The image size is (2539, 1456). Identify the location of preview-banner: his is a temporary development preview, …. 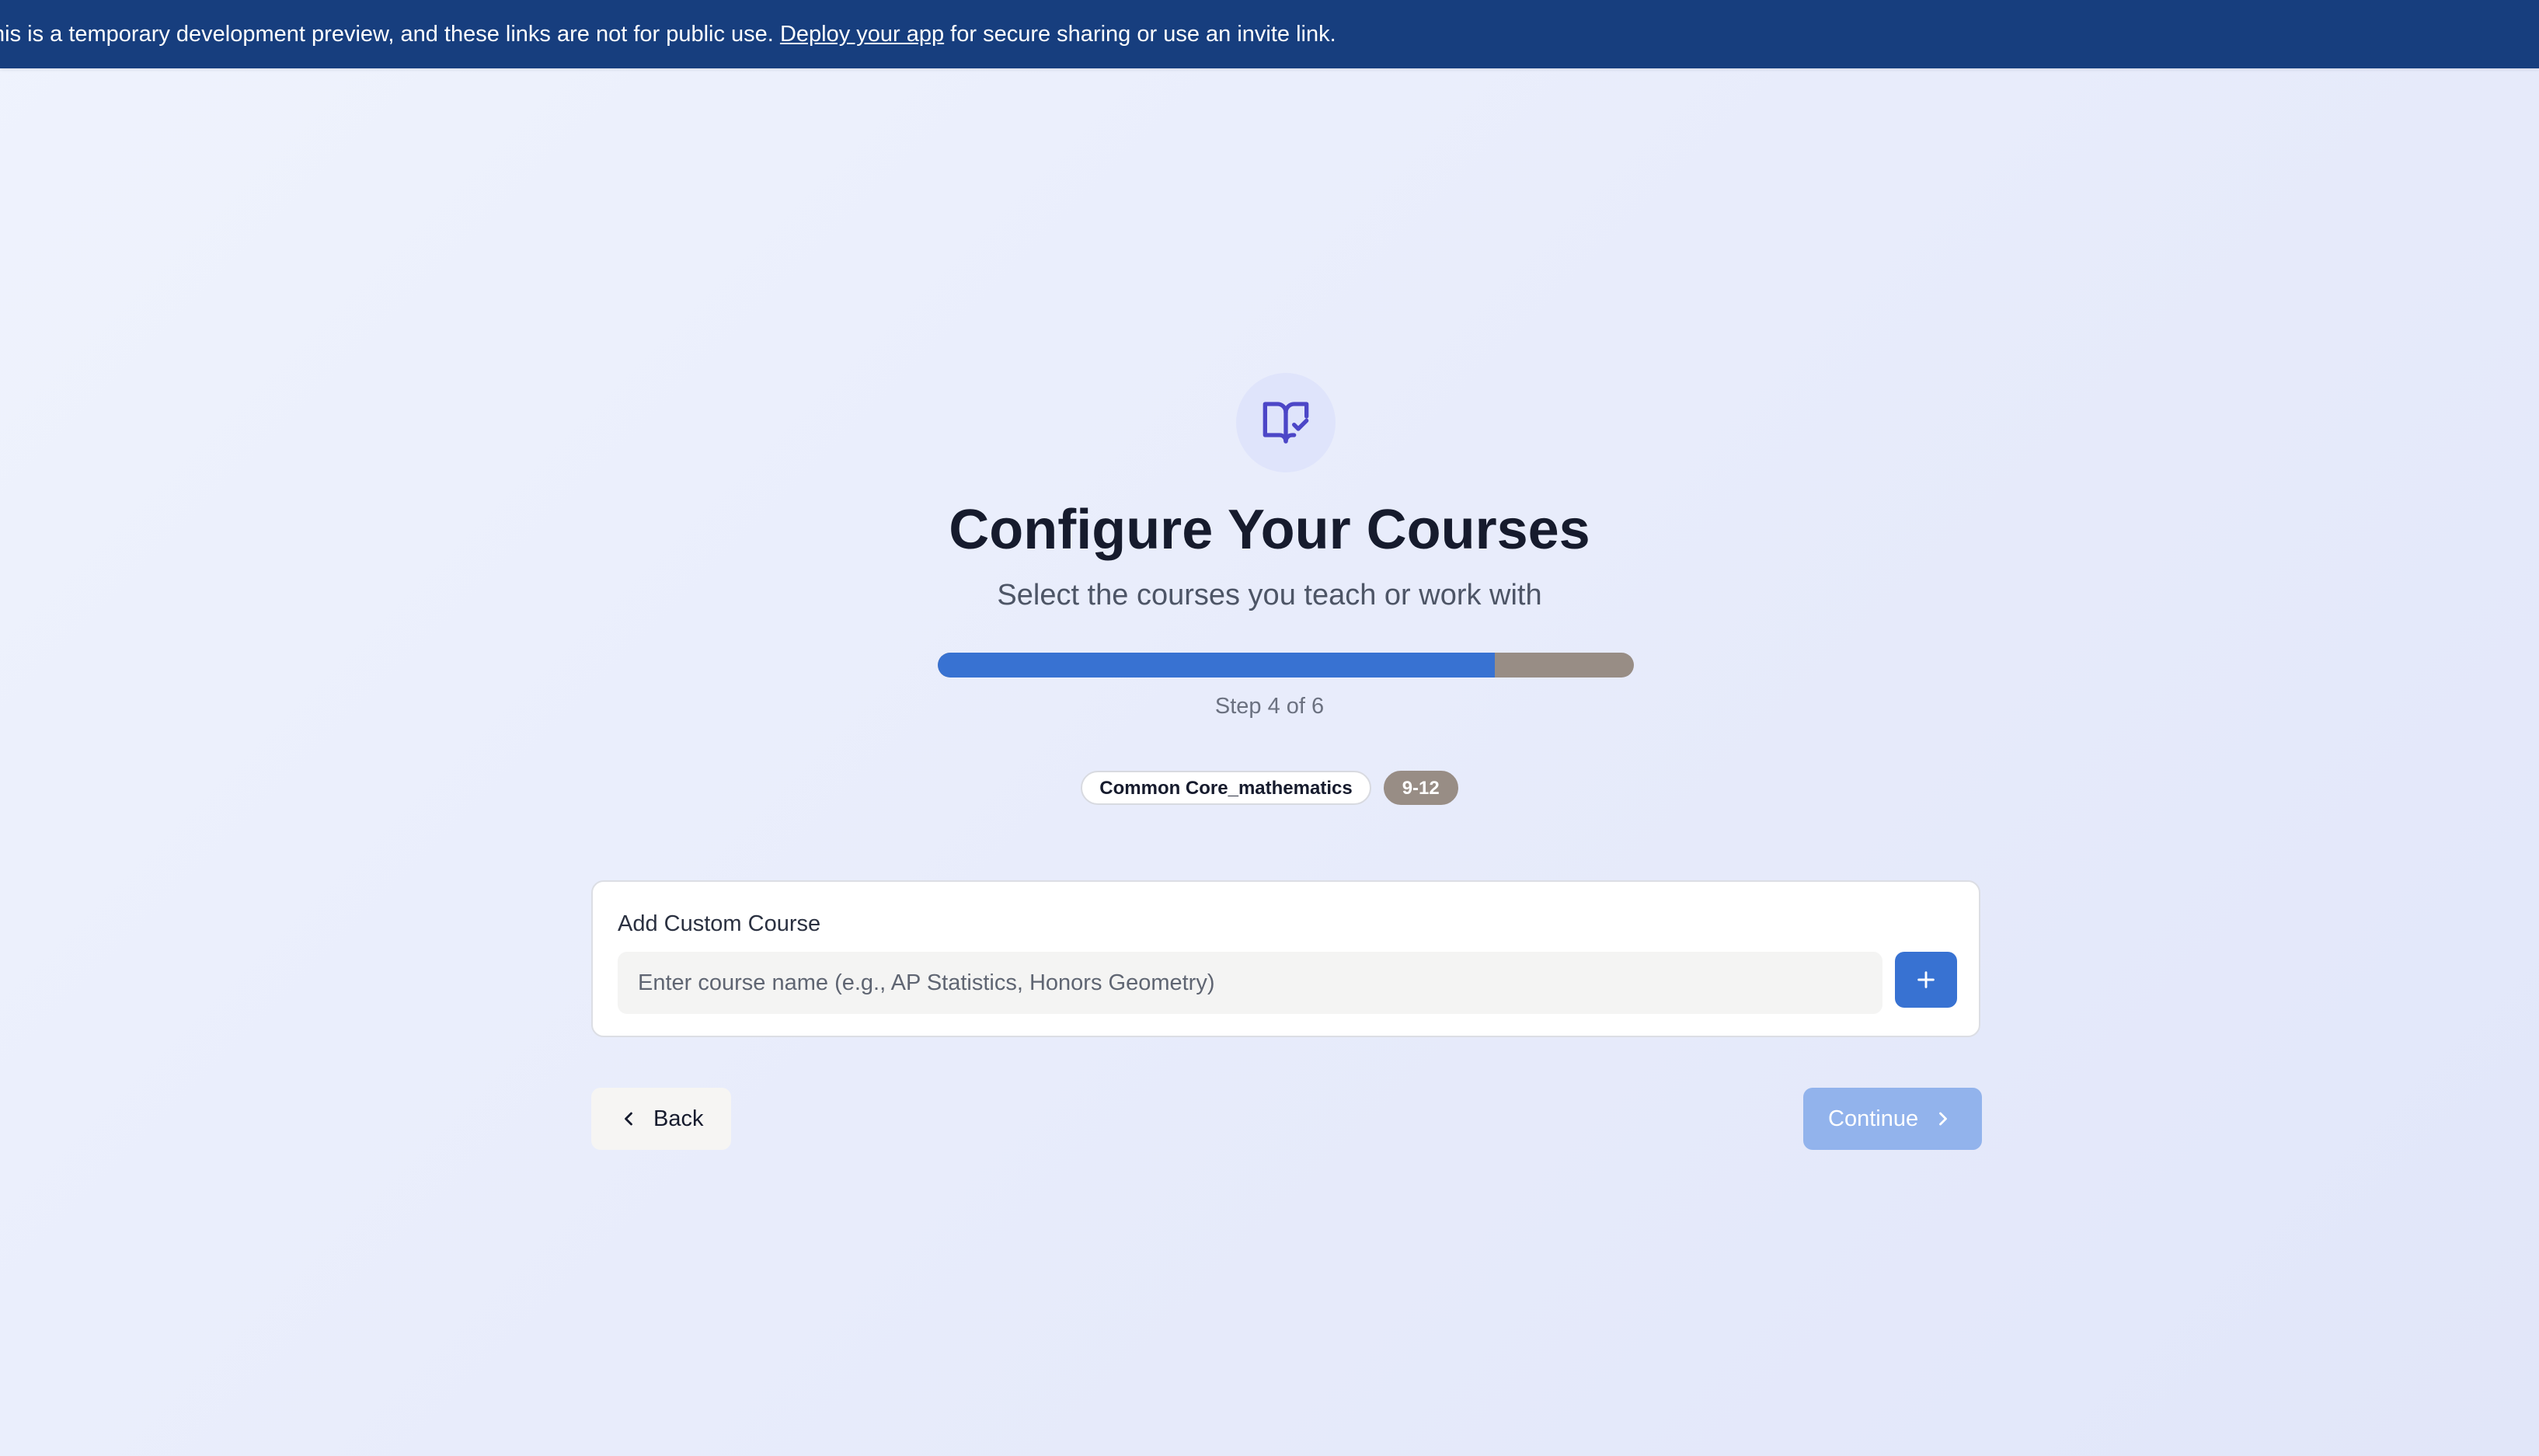
(1269, 34).